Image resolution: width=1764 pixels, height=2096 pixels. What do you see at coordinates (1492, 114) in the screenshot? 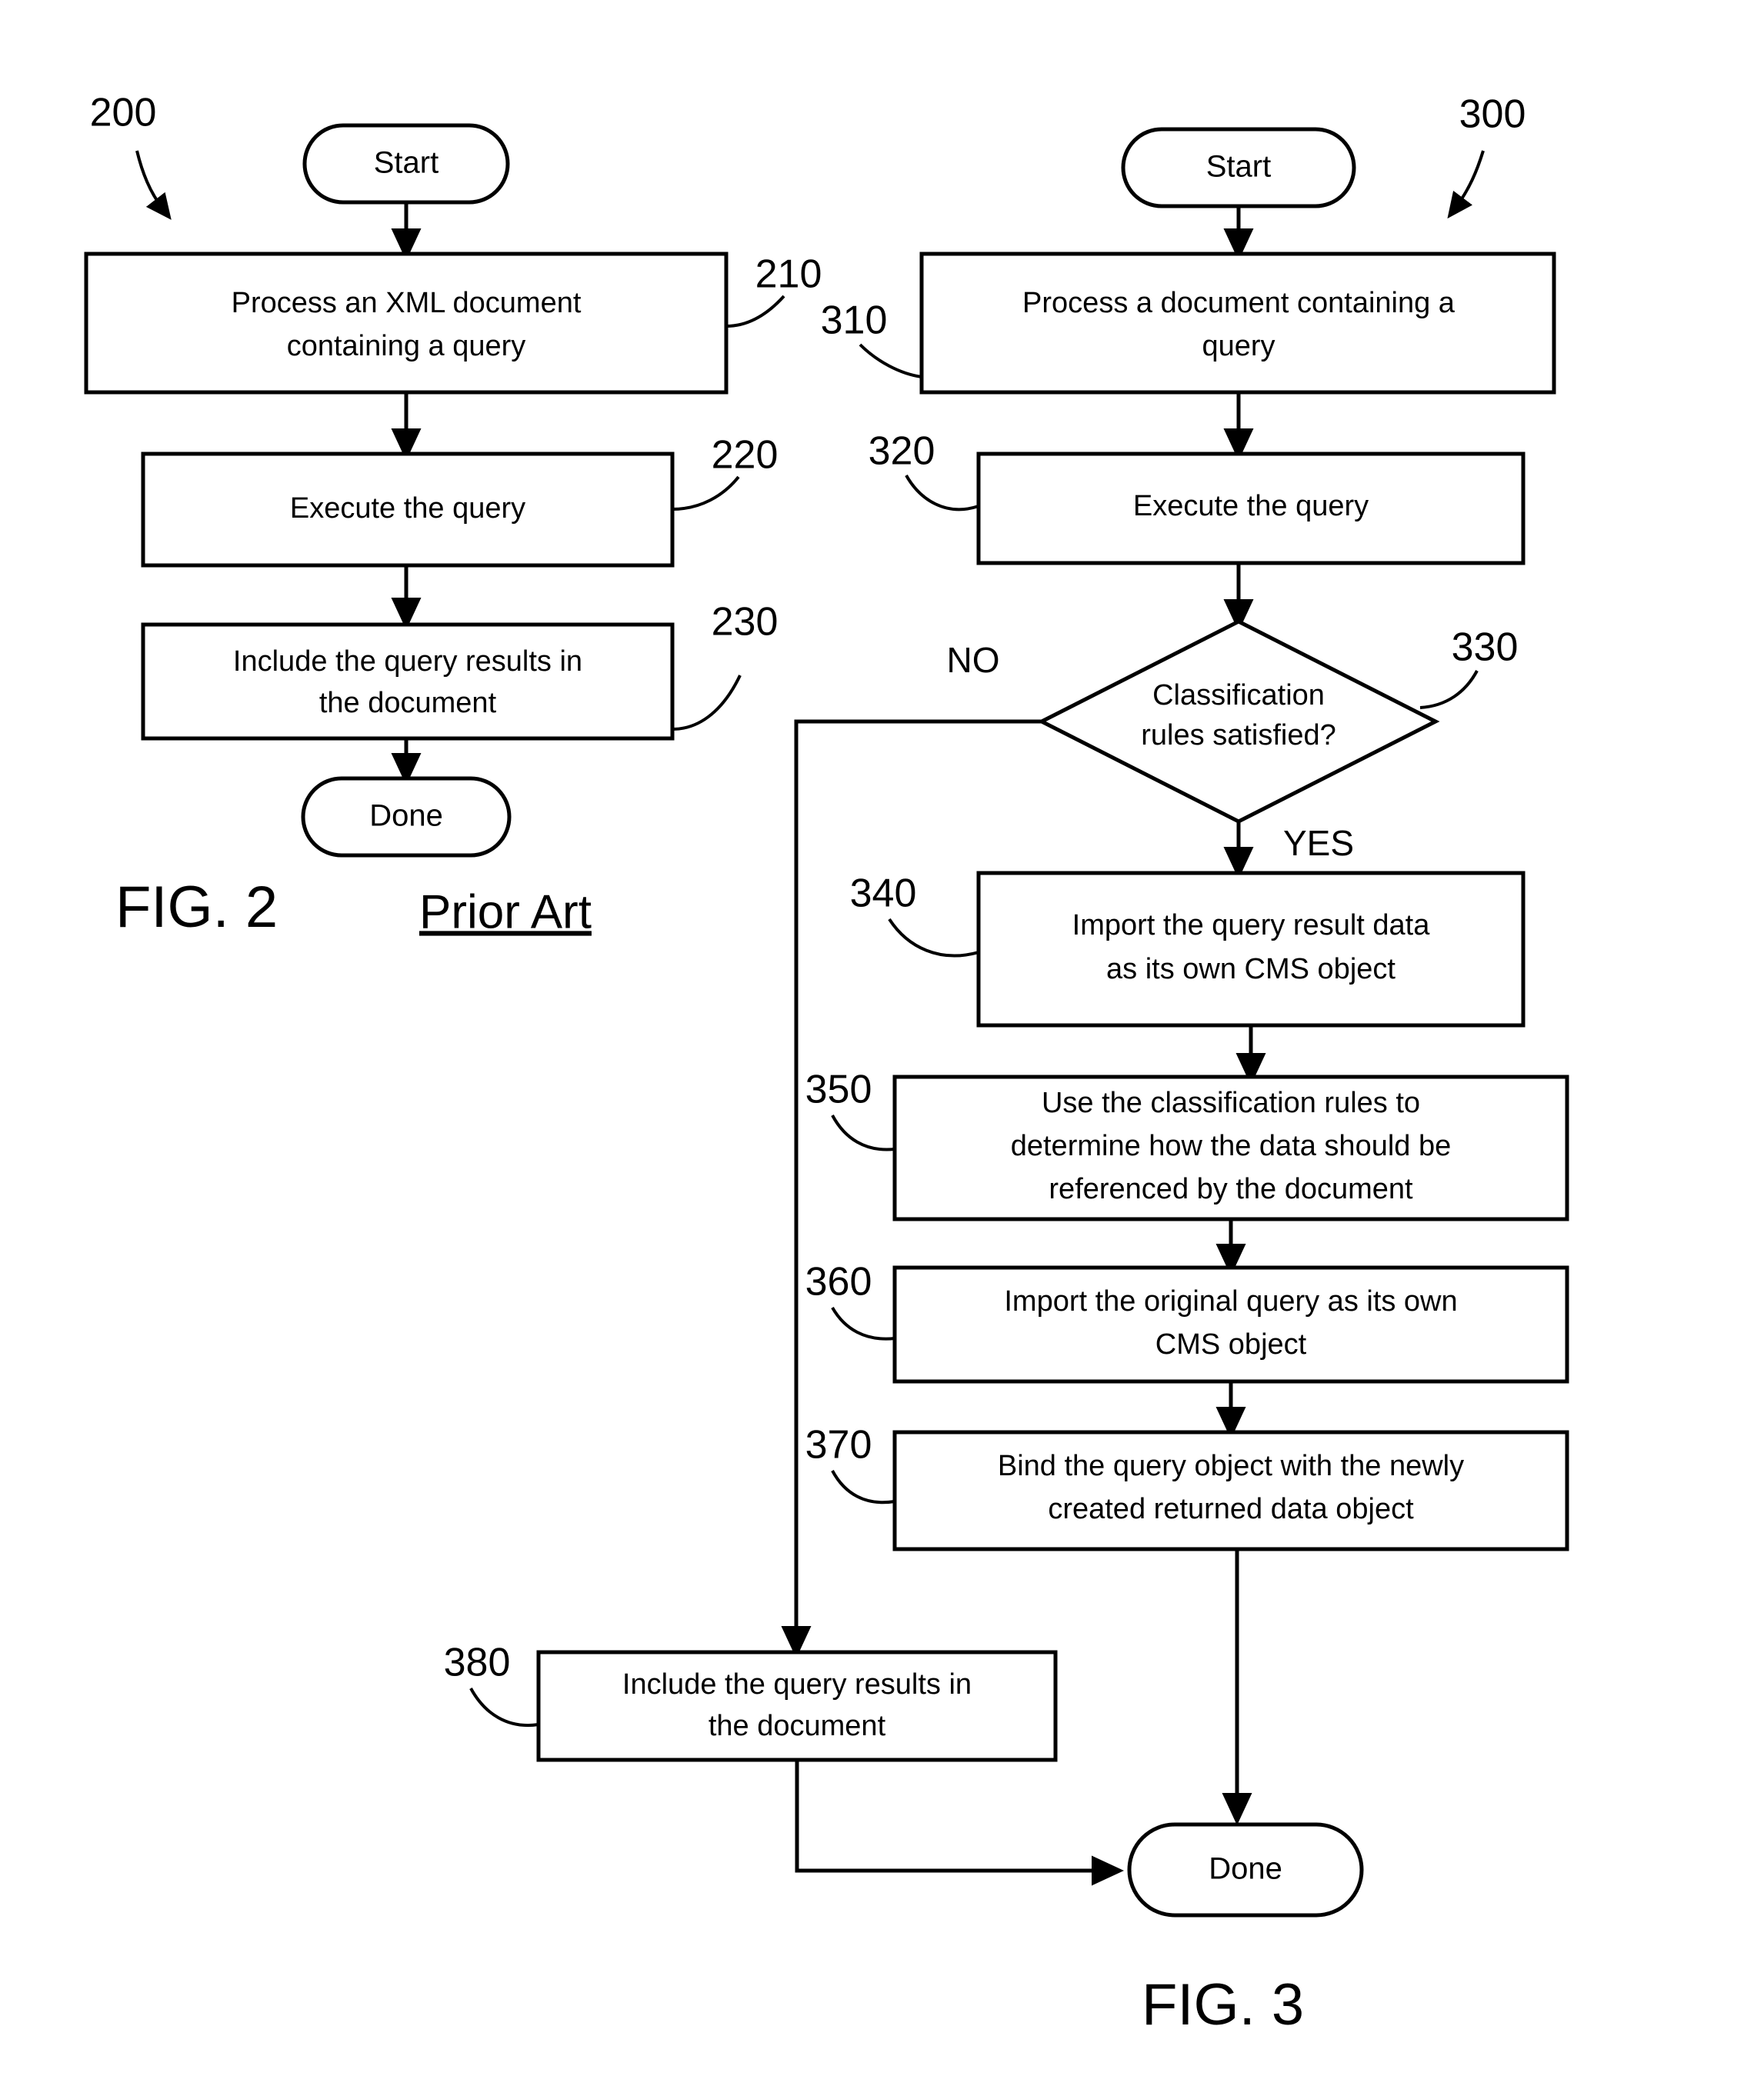
I see `ref-label-300: 300` at bounding box center [1492, 114].